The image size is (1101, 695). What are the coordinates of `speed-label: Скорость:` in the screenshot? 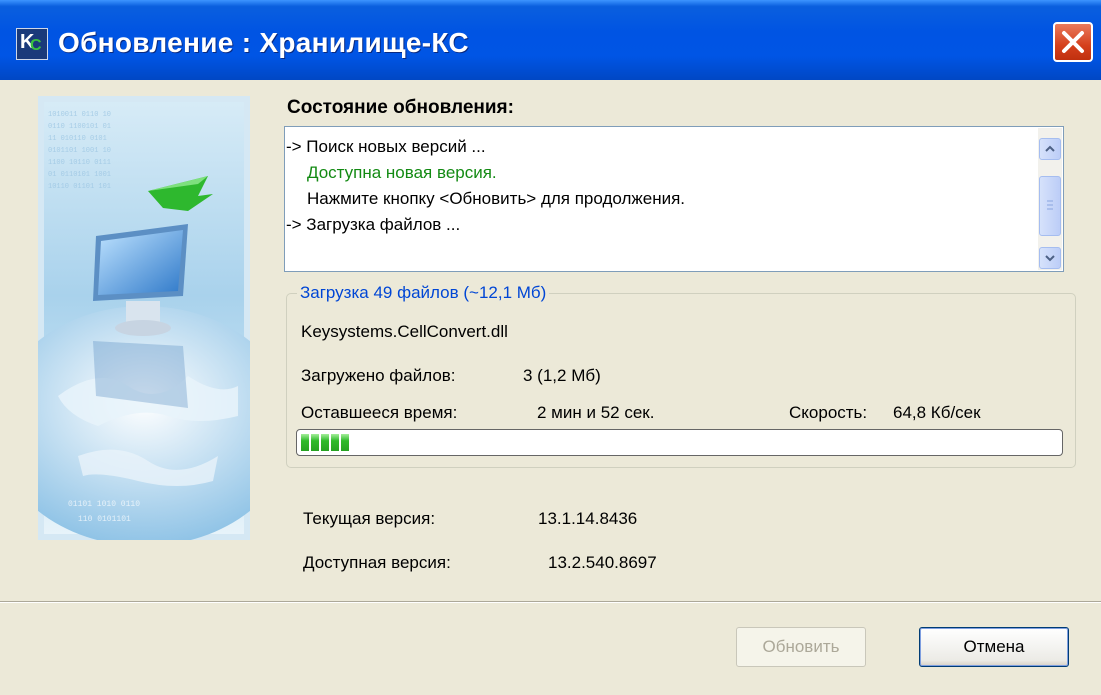 It's located at (828, 412).